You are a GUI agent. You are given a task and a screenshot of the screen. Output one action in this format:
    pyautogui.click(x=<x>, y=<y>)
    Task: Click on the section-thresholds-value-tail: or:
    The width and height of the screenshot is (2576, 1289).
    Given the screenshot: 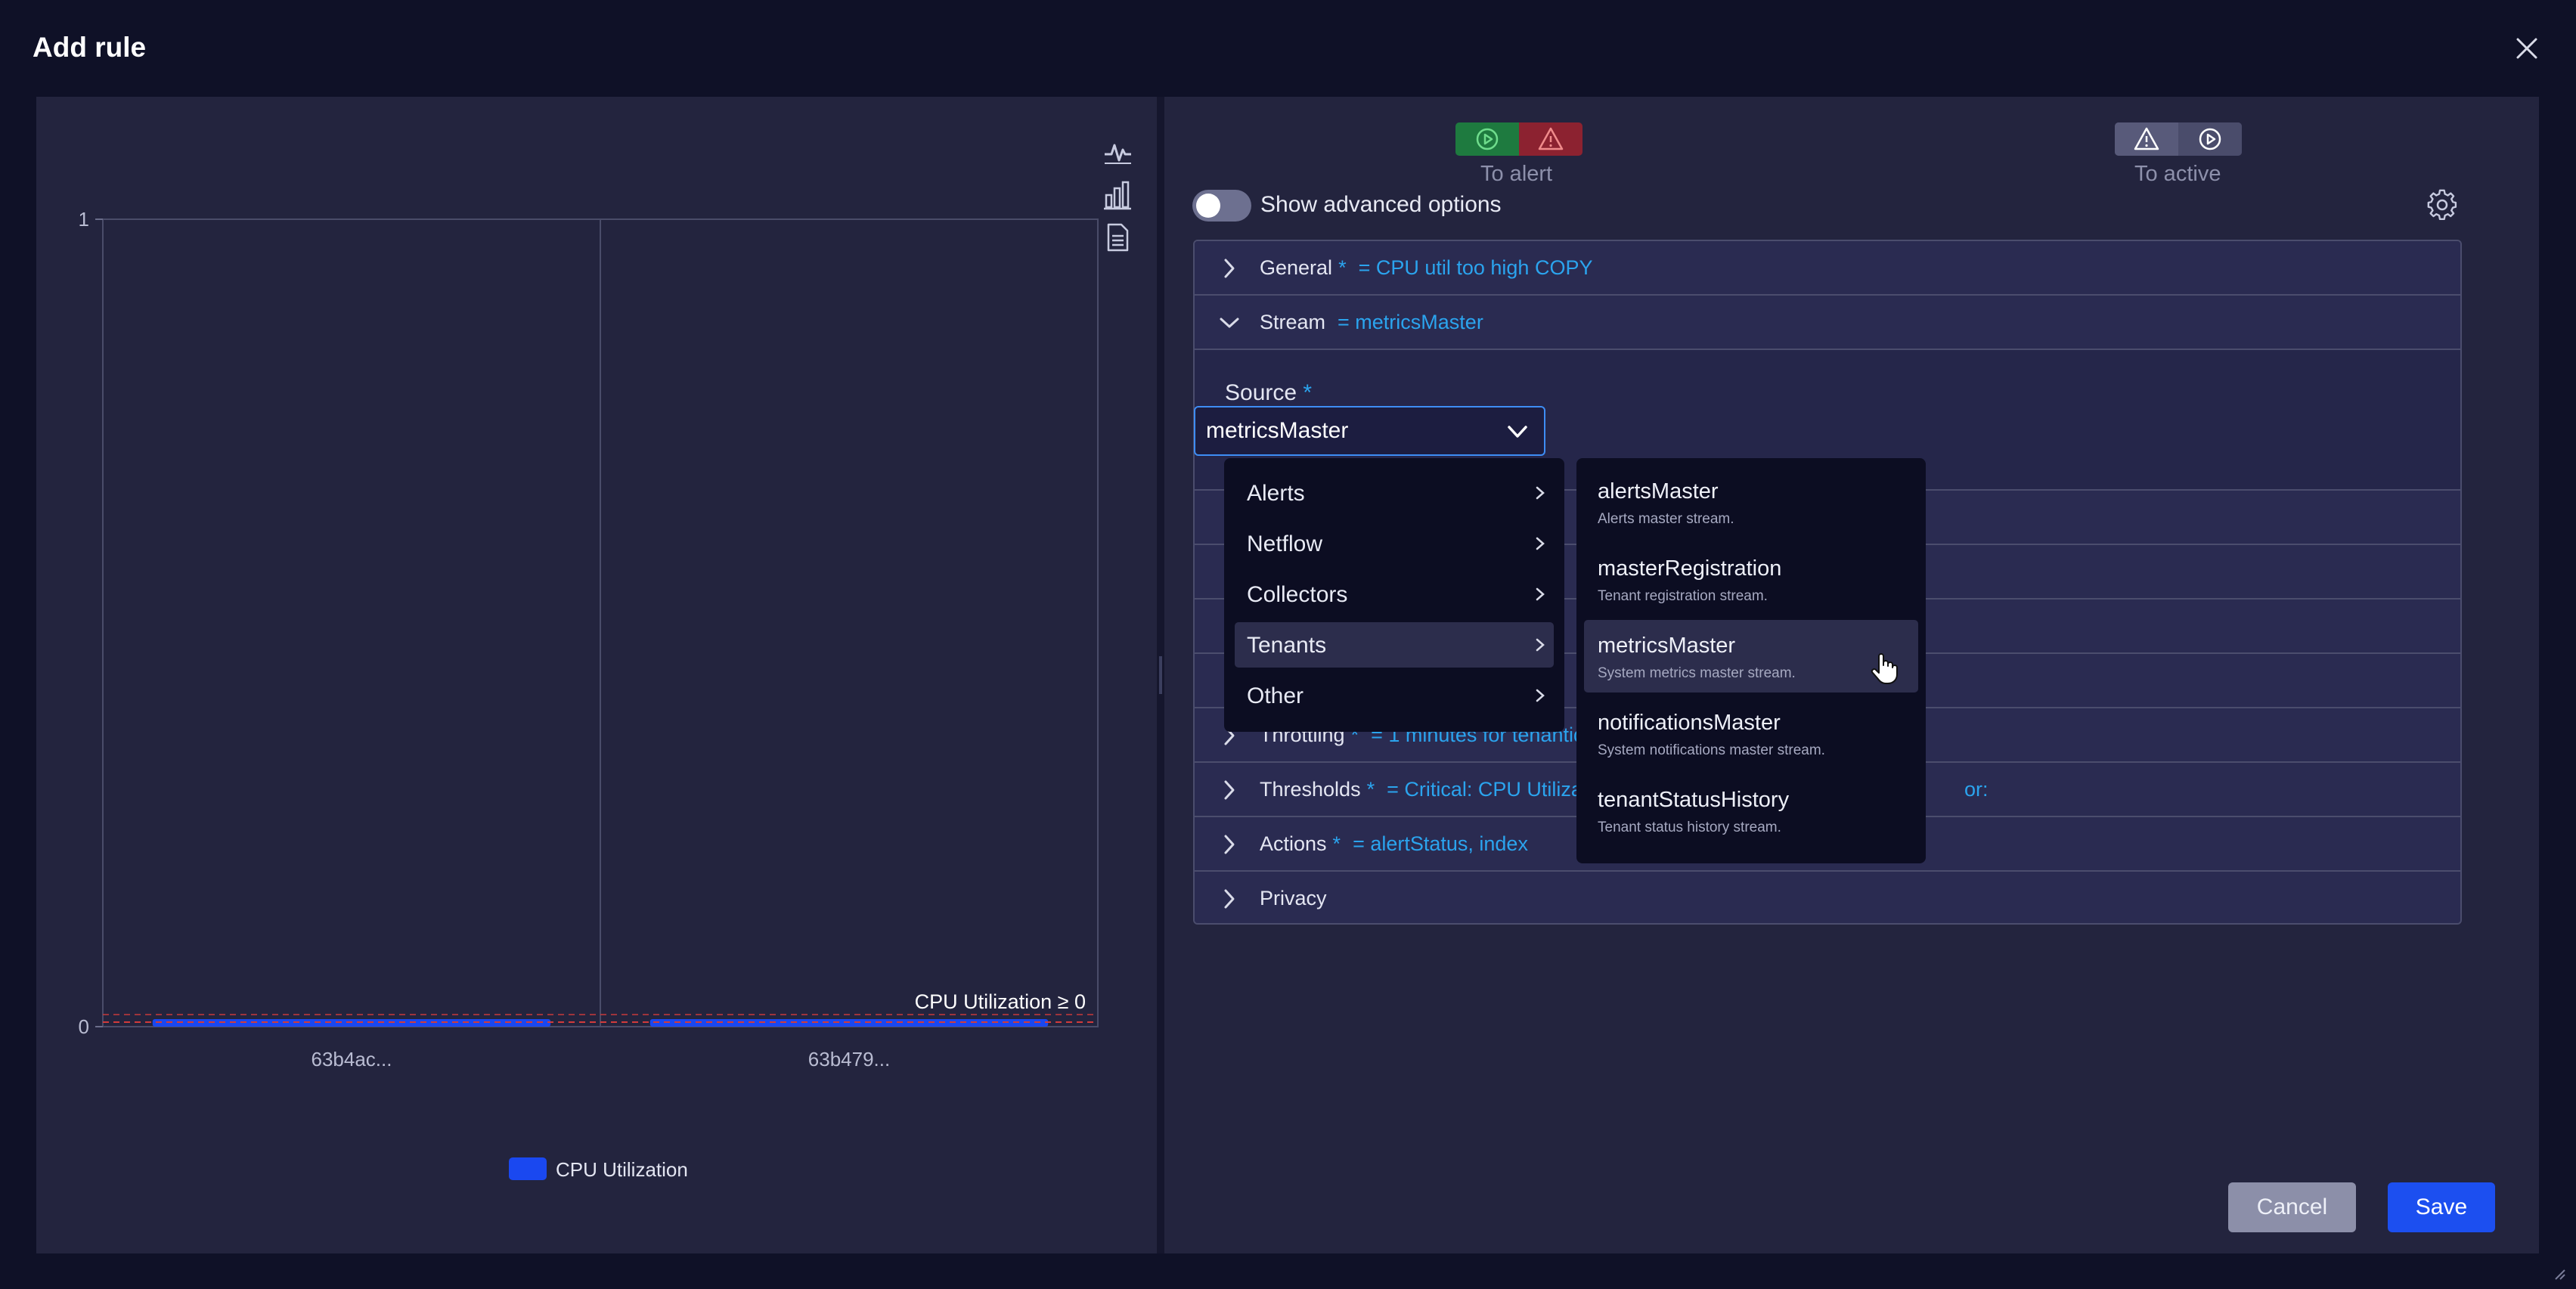 What is the action you would take?
    pyautogui.click(x=1976, y=789)
    